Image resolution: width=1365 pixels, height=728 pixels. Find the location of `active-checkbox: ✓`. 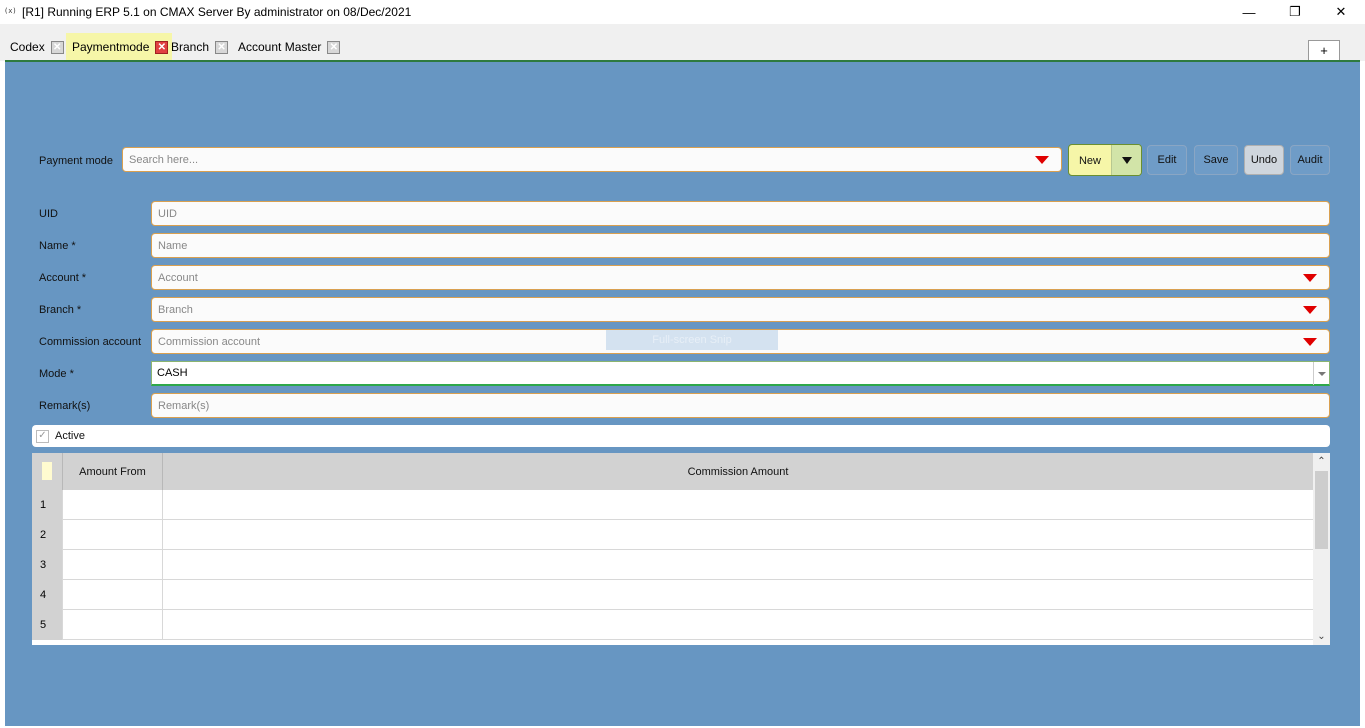

active-checkbox: ✓ is located at coordinates (42, 436).